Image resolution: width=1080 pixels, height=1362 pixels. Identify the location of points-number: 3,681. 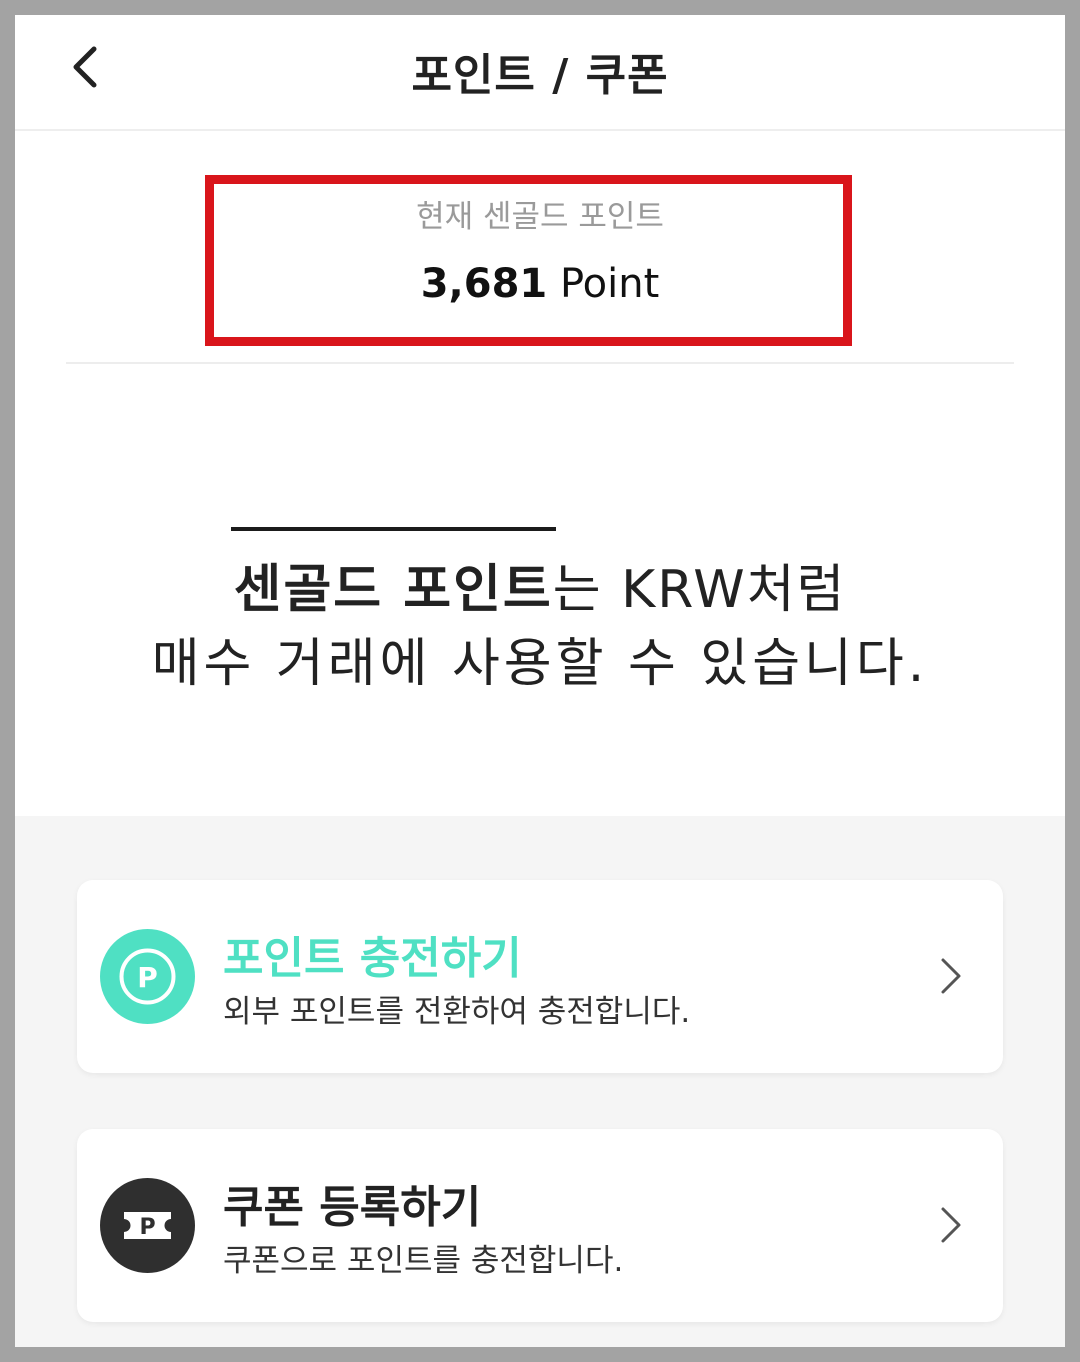
(484, 284).